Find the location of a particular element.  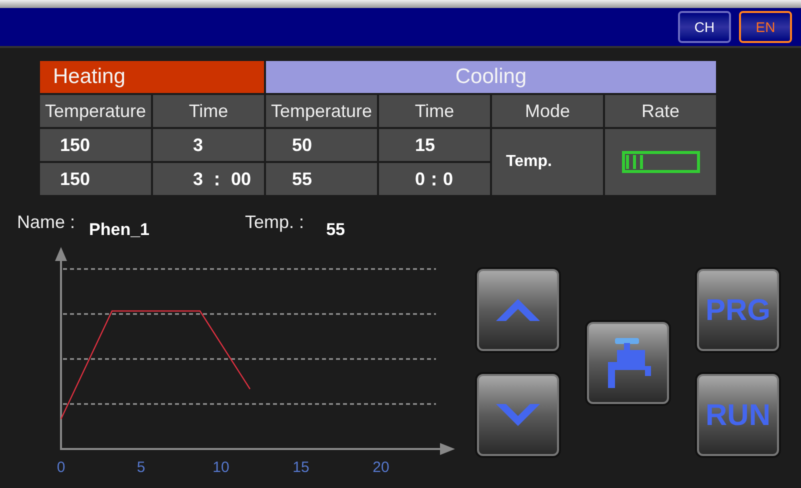

axis-tick-label: 20 is located at coordinates (381, 467).